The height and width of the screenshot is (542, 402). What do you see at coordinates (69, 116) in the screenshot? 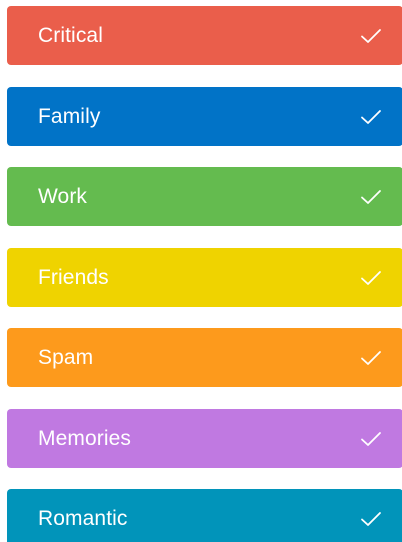
I see `label-name: Family` at bounding box center [69, 116].